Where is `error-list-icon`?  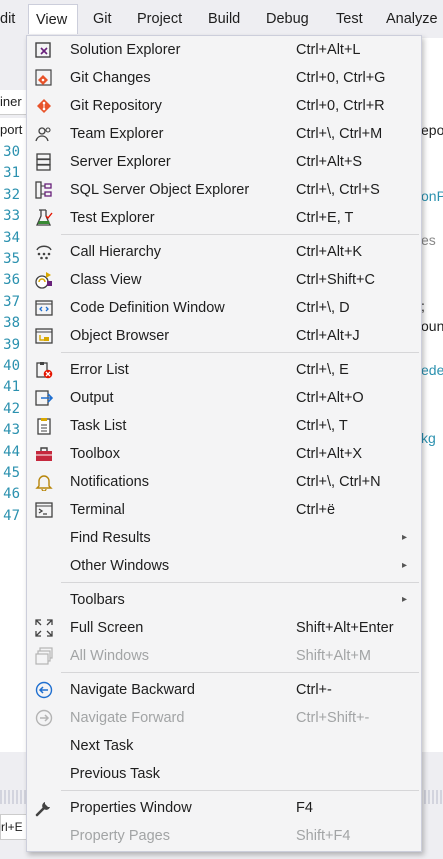 error-list-icon is located at coordinates (44, 370).